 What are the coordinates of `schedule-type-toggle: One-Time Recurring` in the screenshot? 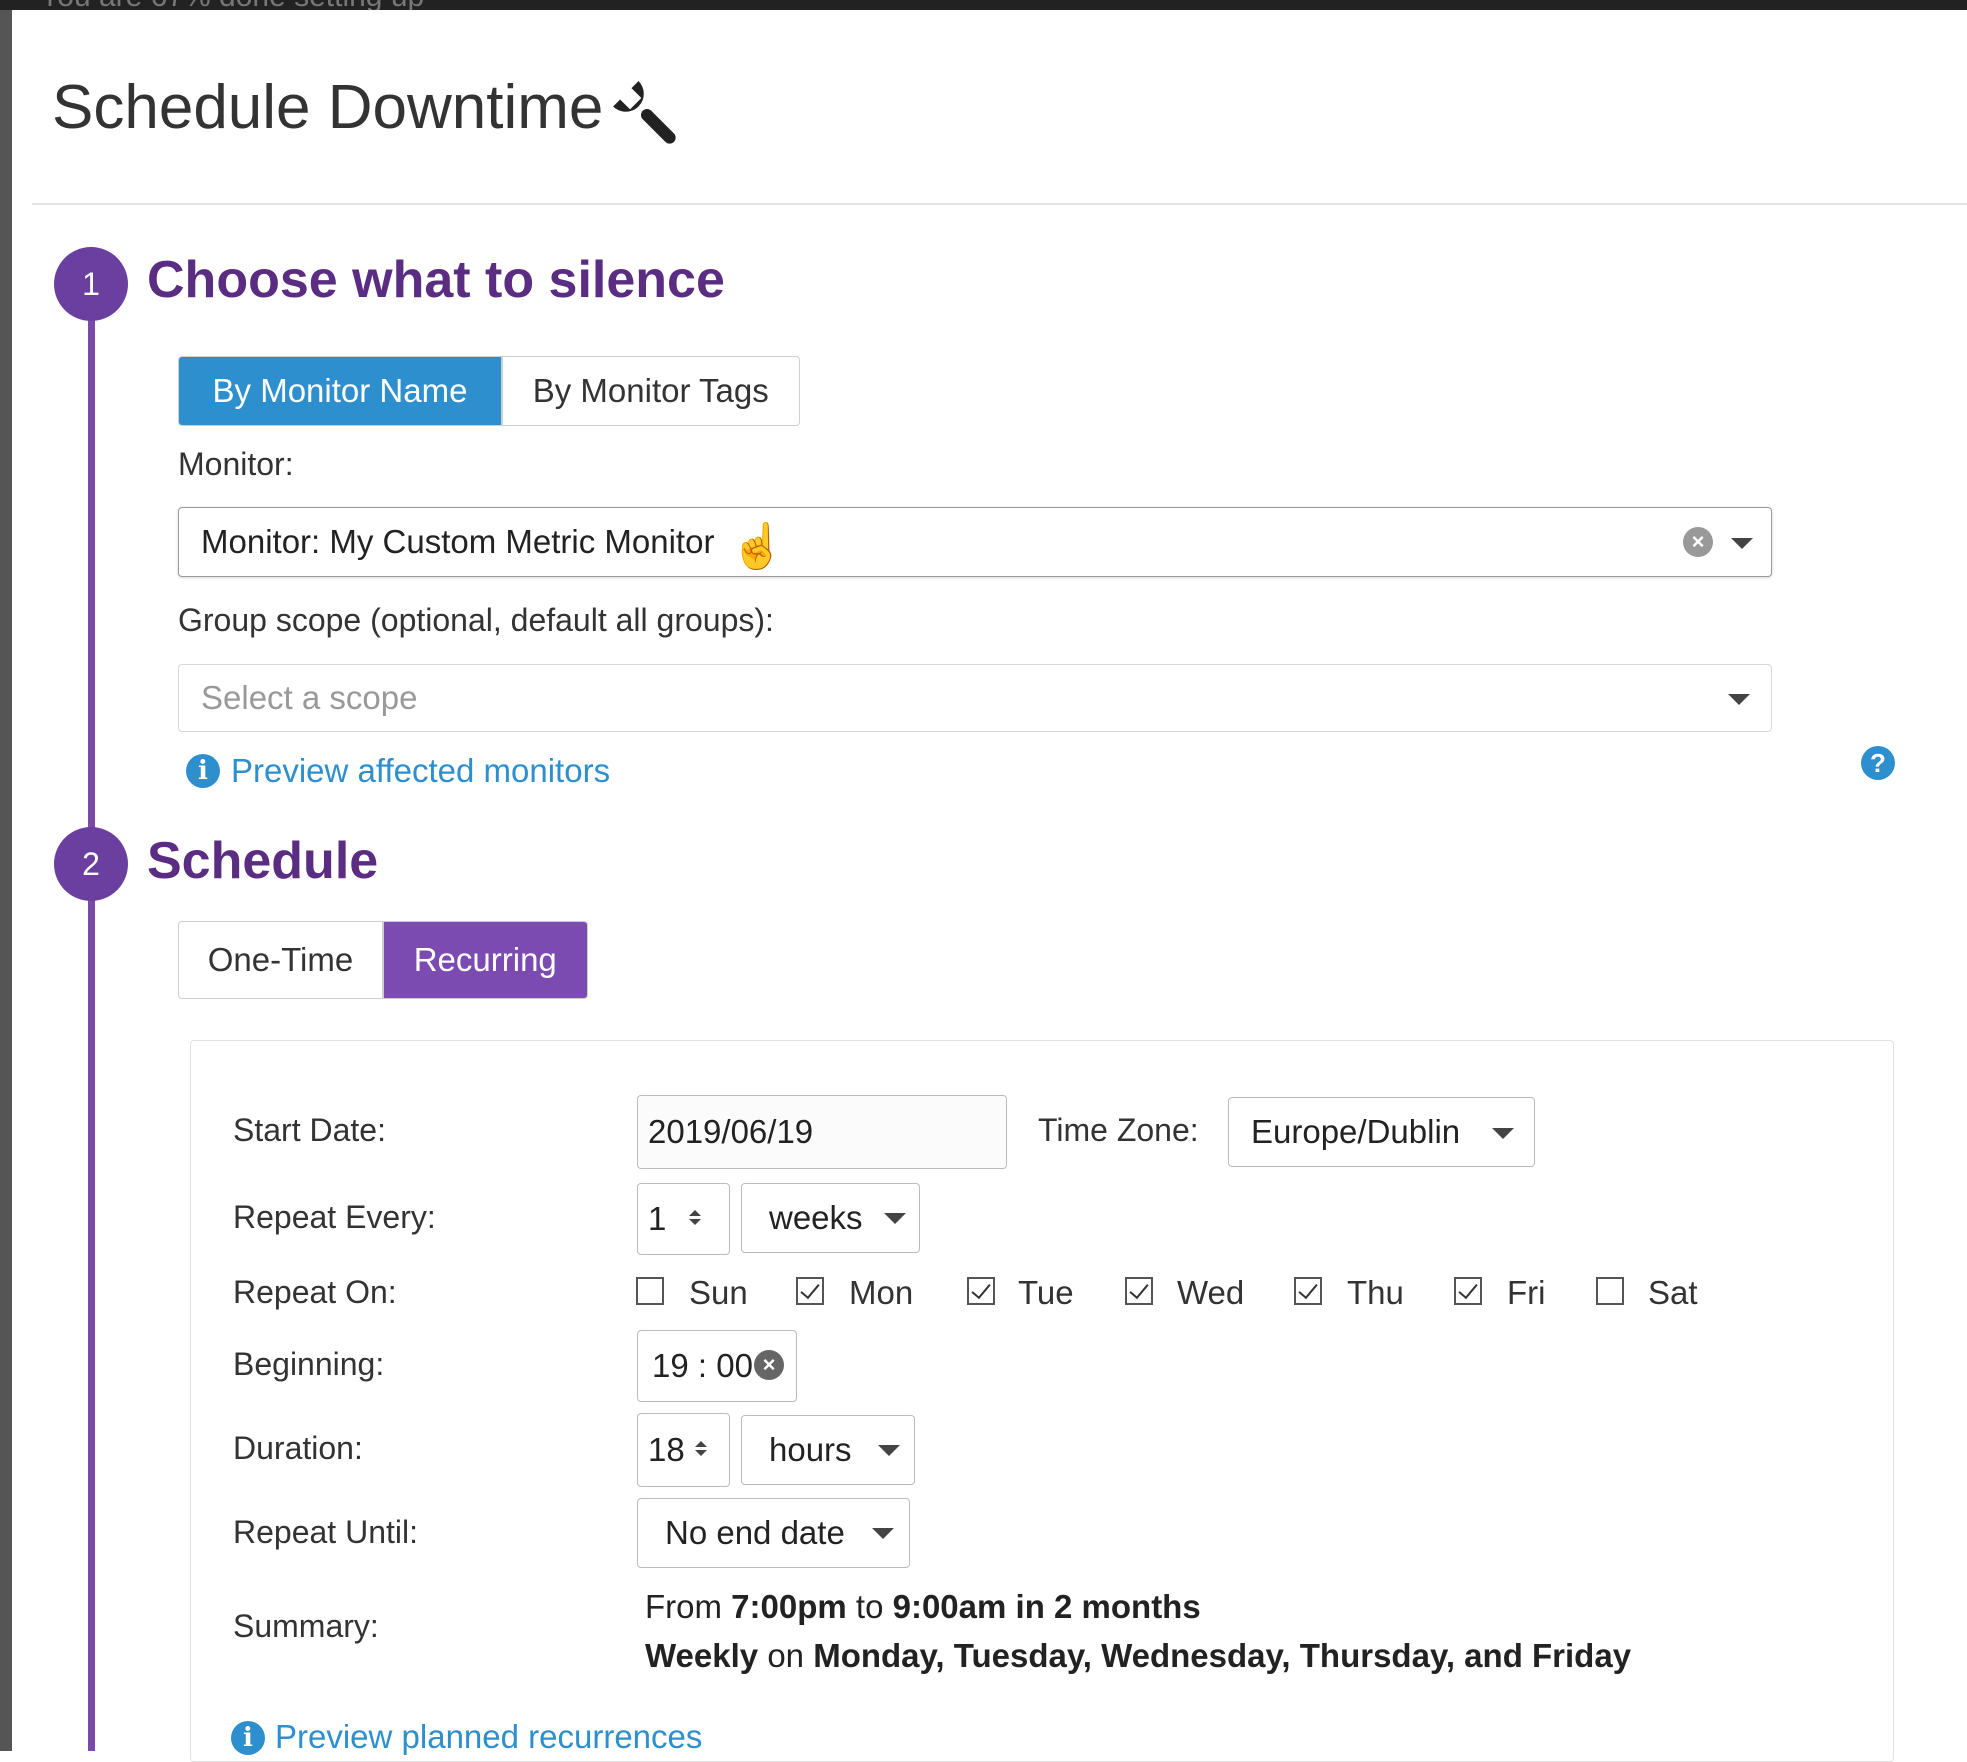 It's located at (383, 960).